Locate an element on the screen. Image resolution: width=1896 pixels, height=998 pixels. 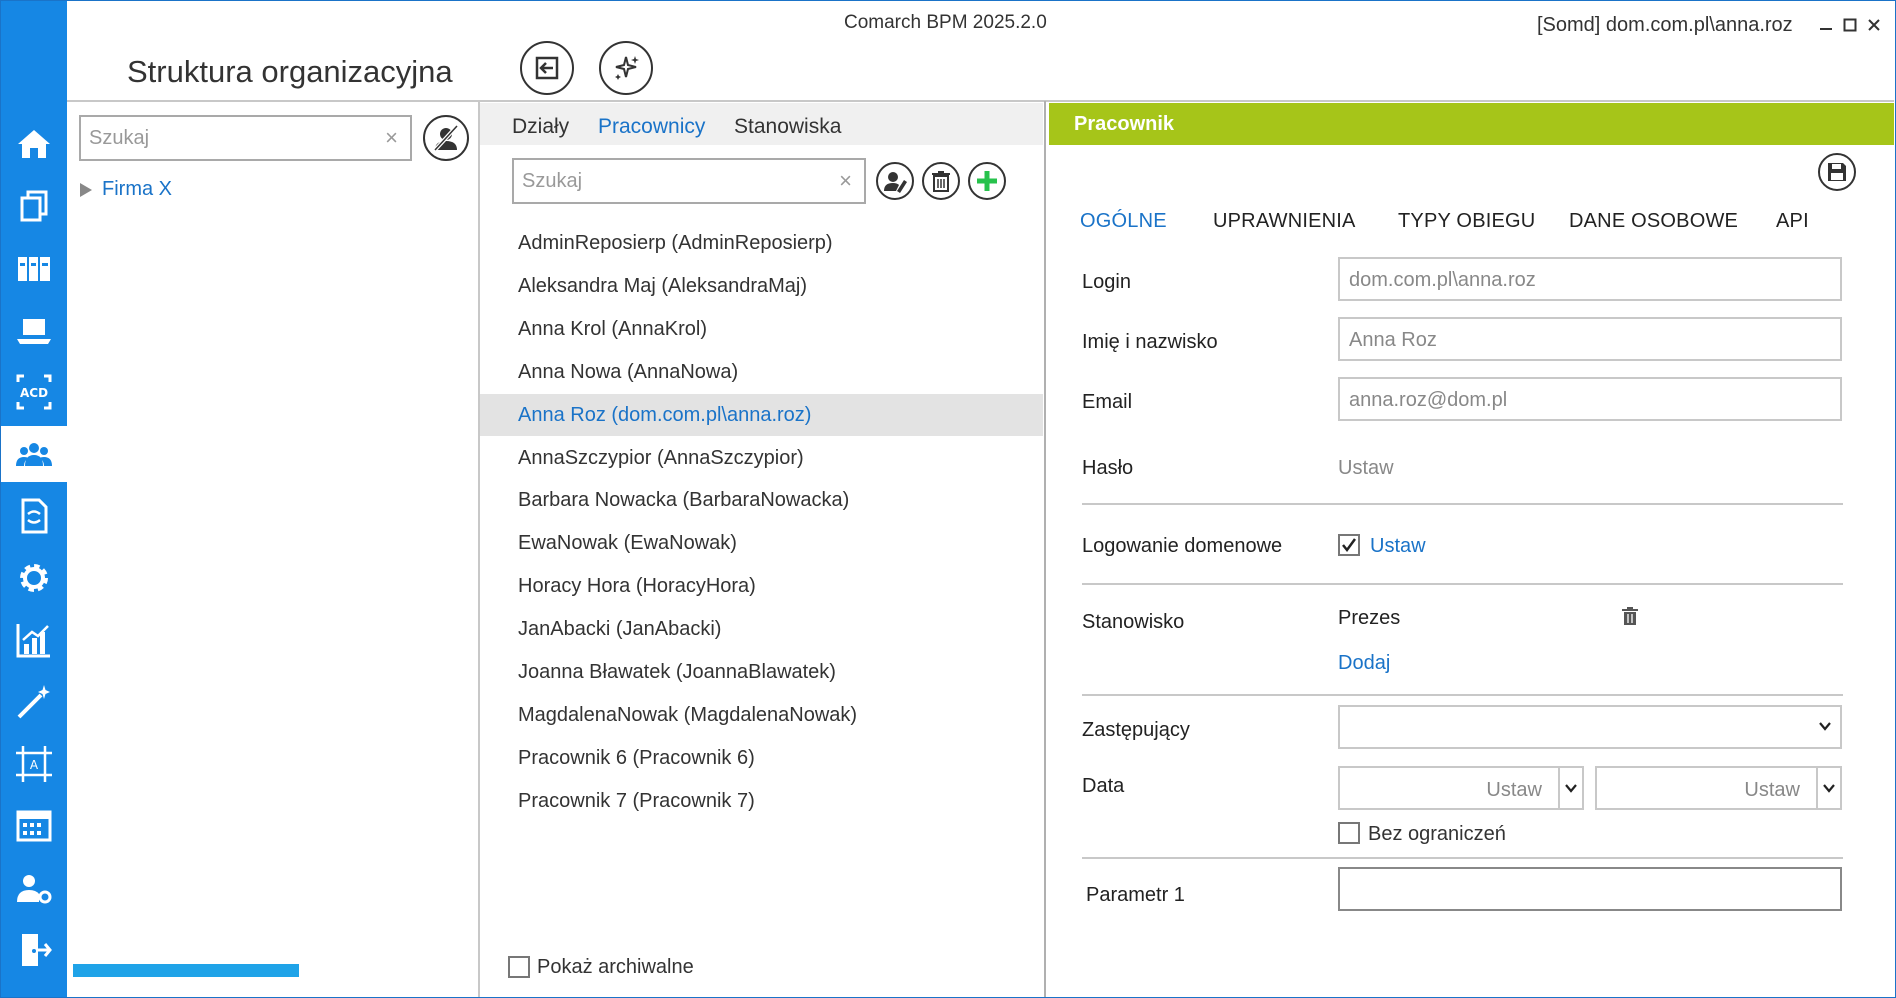
edit-user-button is located at coordinates (895, 181).